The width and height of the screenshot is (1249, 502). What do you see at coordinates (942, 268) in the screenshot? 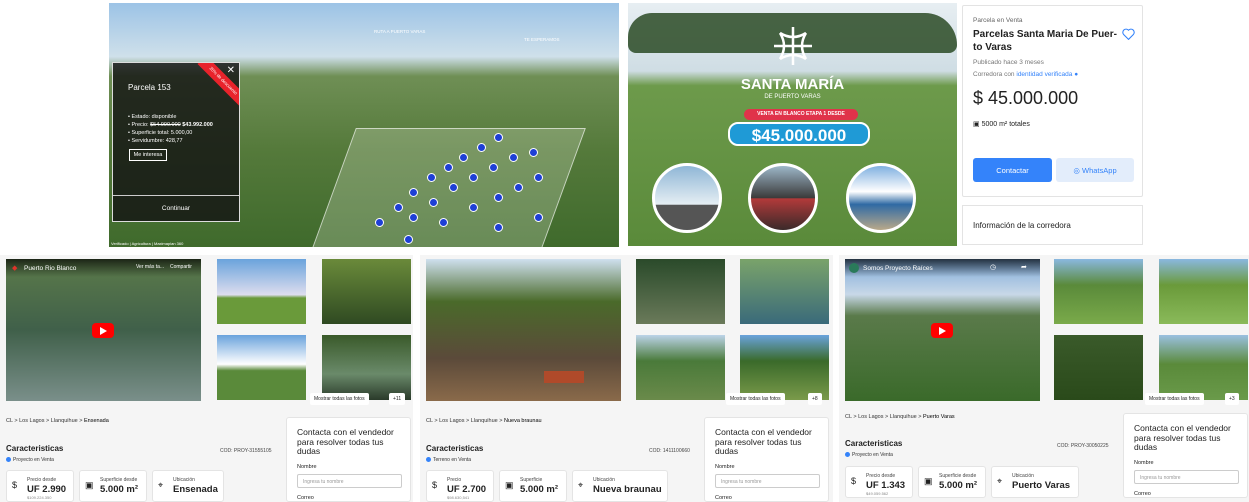
I see `video-title: Somos Proyecto Raíces` at bounding box center [942, 268].